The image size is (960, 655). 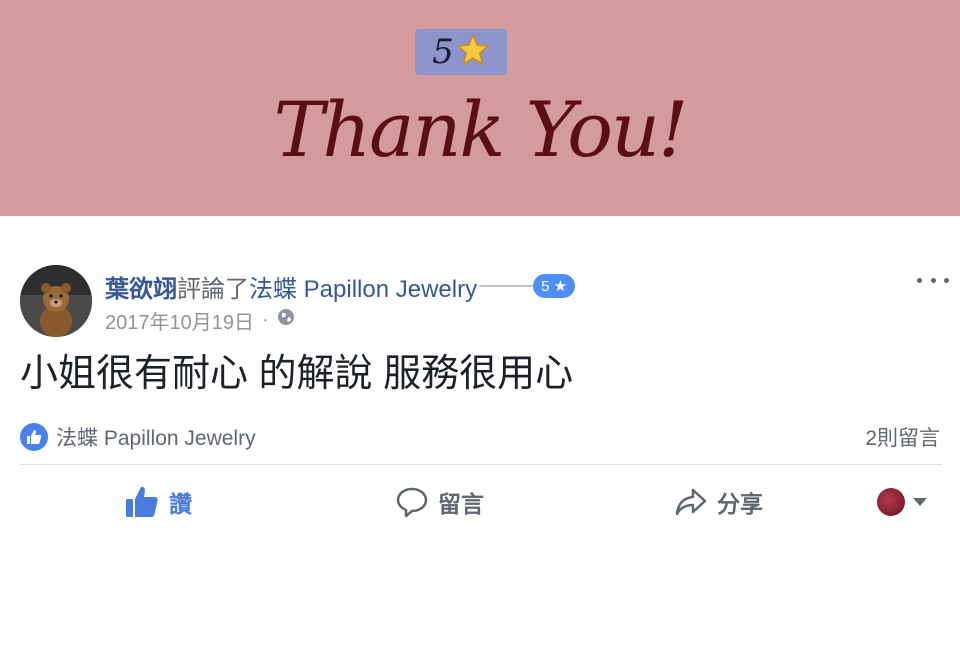 I want to click on thank-you-headline: Thank You!, so click(x=481, y=129).